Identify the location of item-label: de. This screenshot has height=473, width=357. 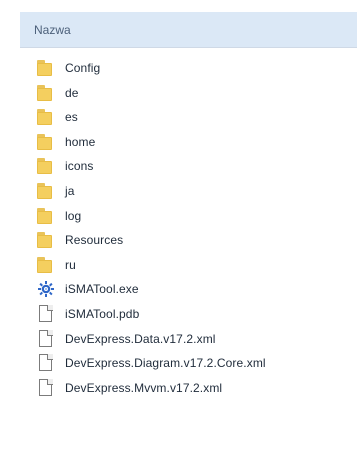
(72, 92).